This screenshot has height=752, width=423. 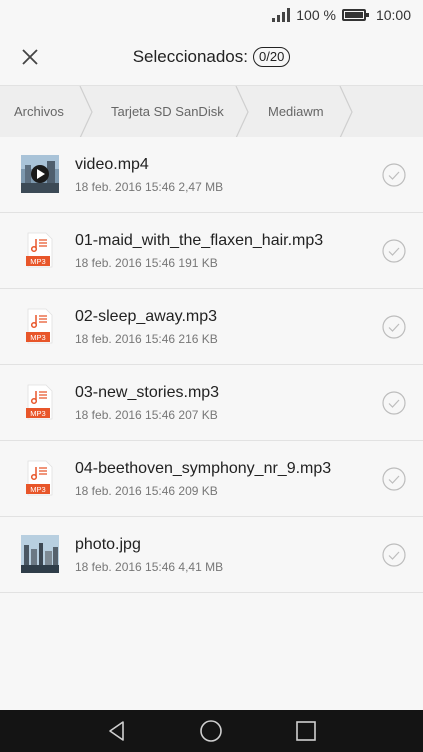 What do you see at coordinates (108, 544) in the screenshot?
I see `file-name: photo.jpg` at bounding box center [108, 544].